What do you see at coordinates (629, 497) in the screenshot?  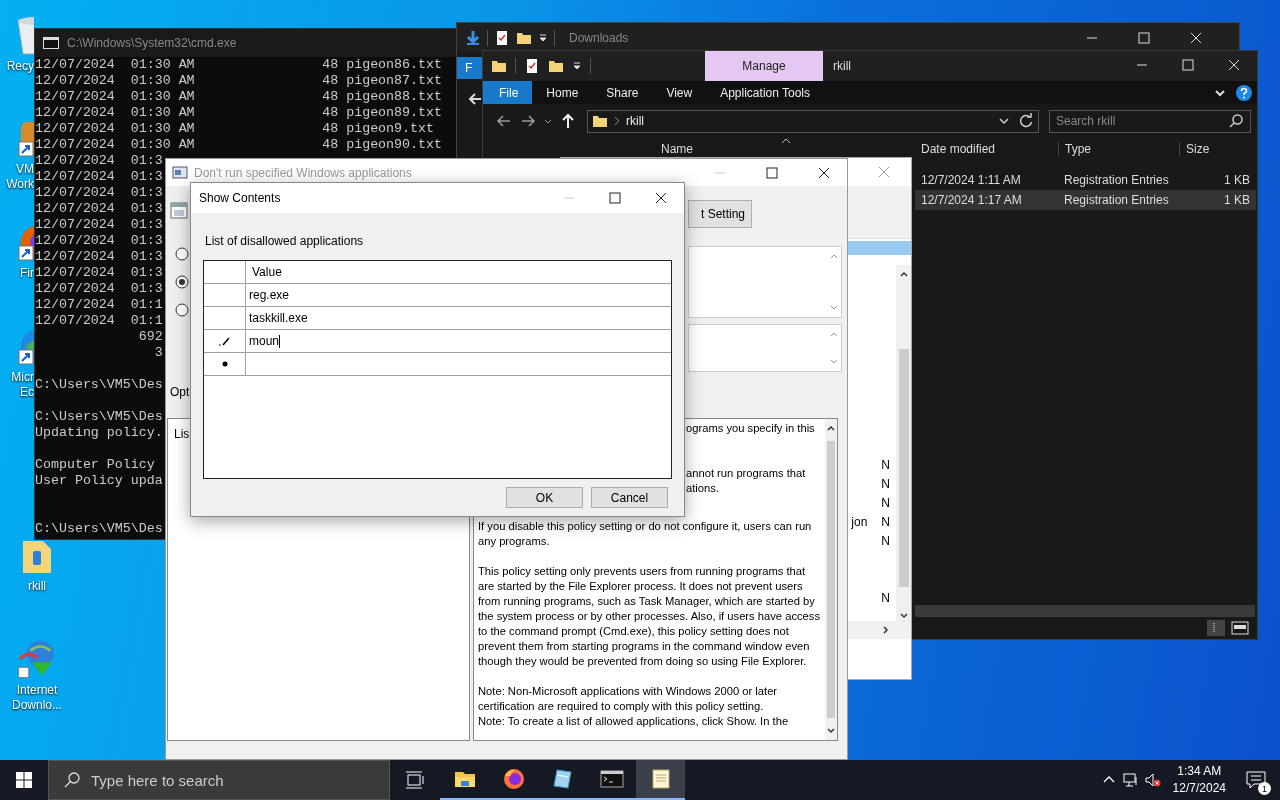 I see `dialog-button: Cancel` at bounding box center [629, 497].